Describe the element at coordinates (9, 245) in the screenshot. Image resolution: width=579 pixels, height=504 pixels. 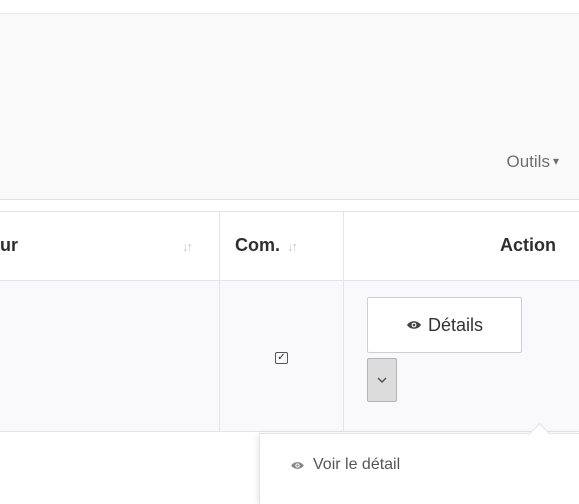
I see `column-header-label: ur` at that location.